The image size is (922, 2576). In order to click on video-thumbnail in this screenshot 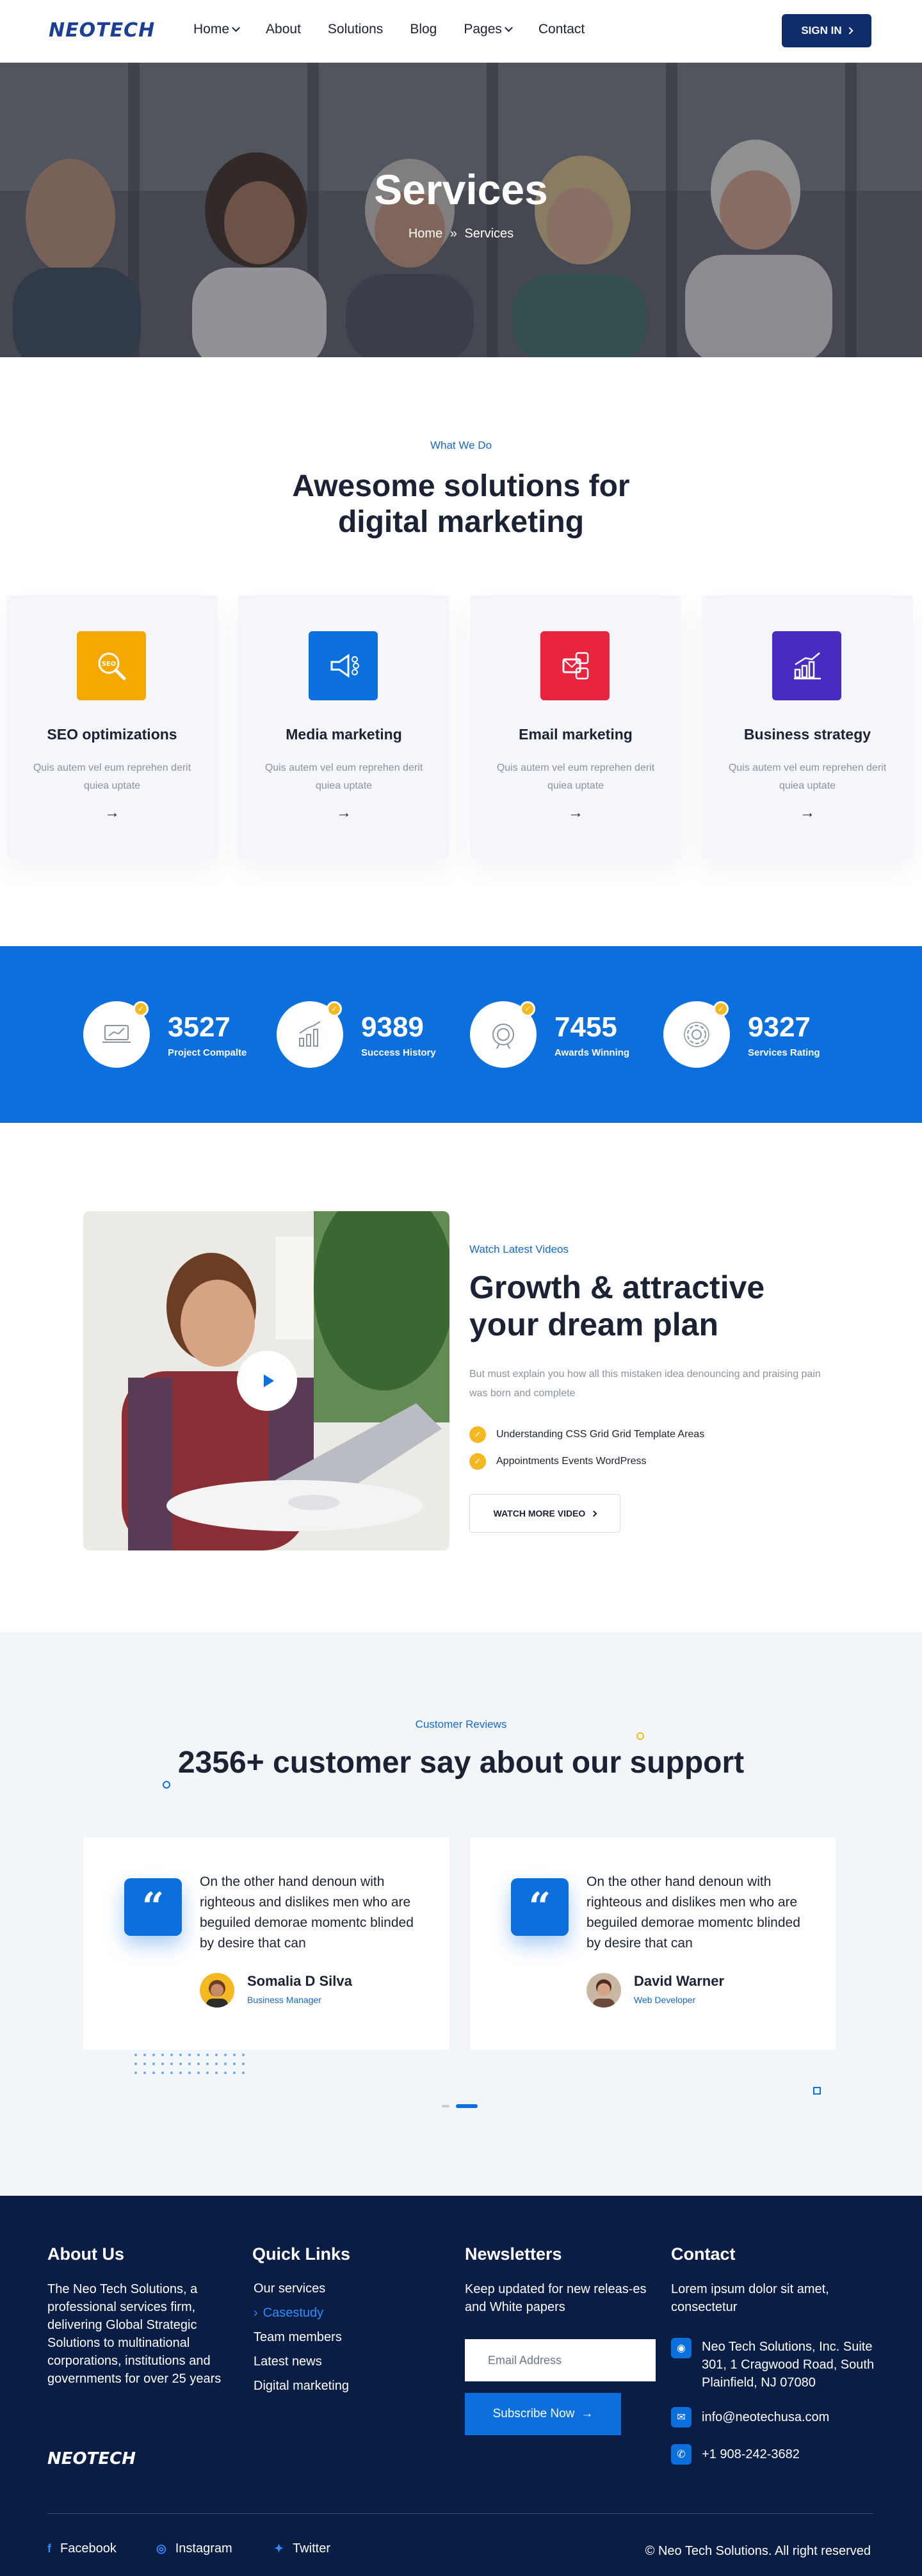, I will do `click(266, 1380)`.